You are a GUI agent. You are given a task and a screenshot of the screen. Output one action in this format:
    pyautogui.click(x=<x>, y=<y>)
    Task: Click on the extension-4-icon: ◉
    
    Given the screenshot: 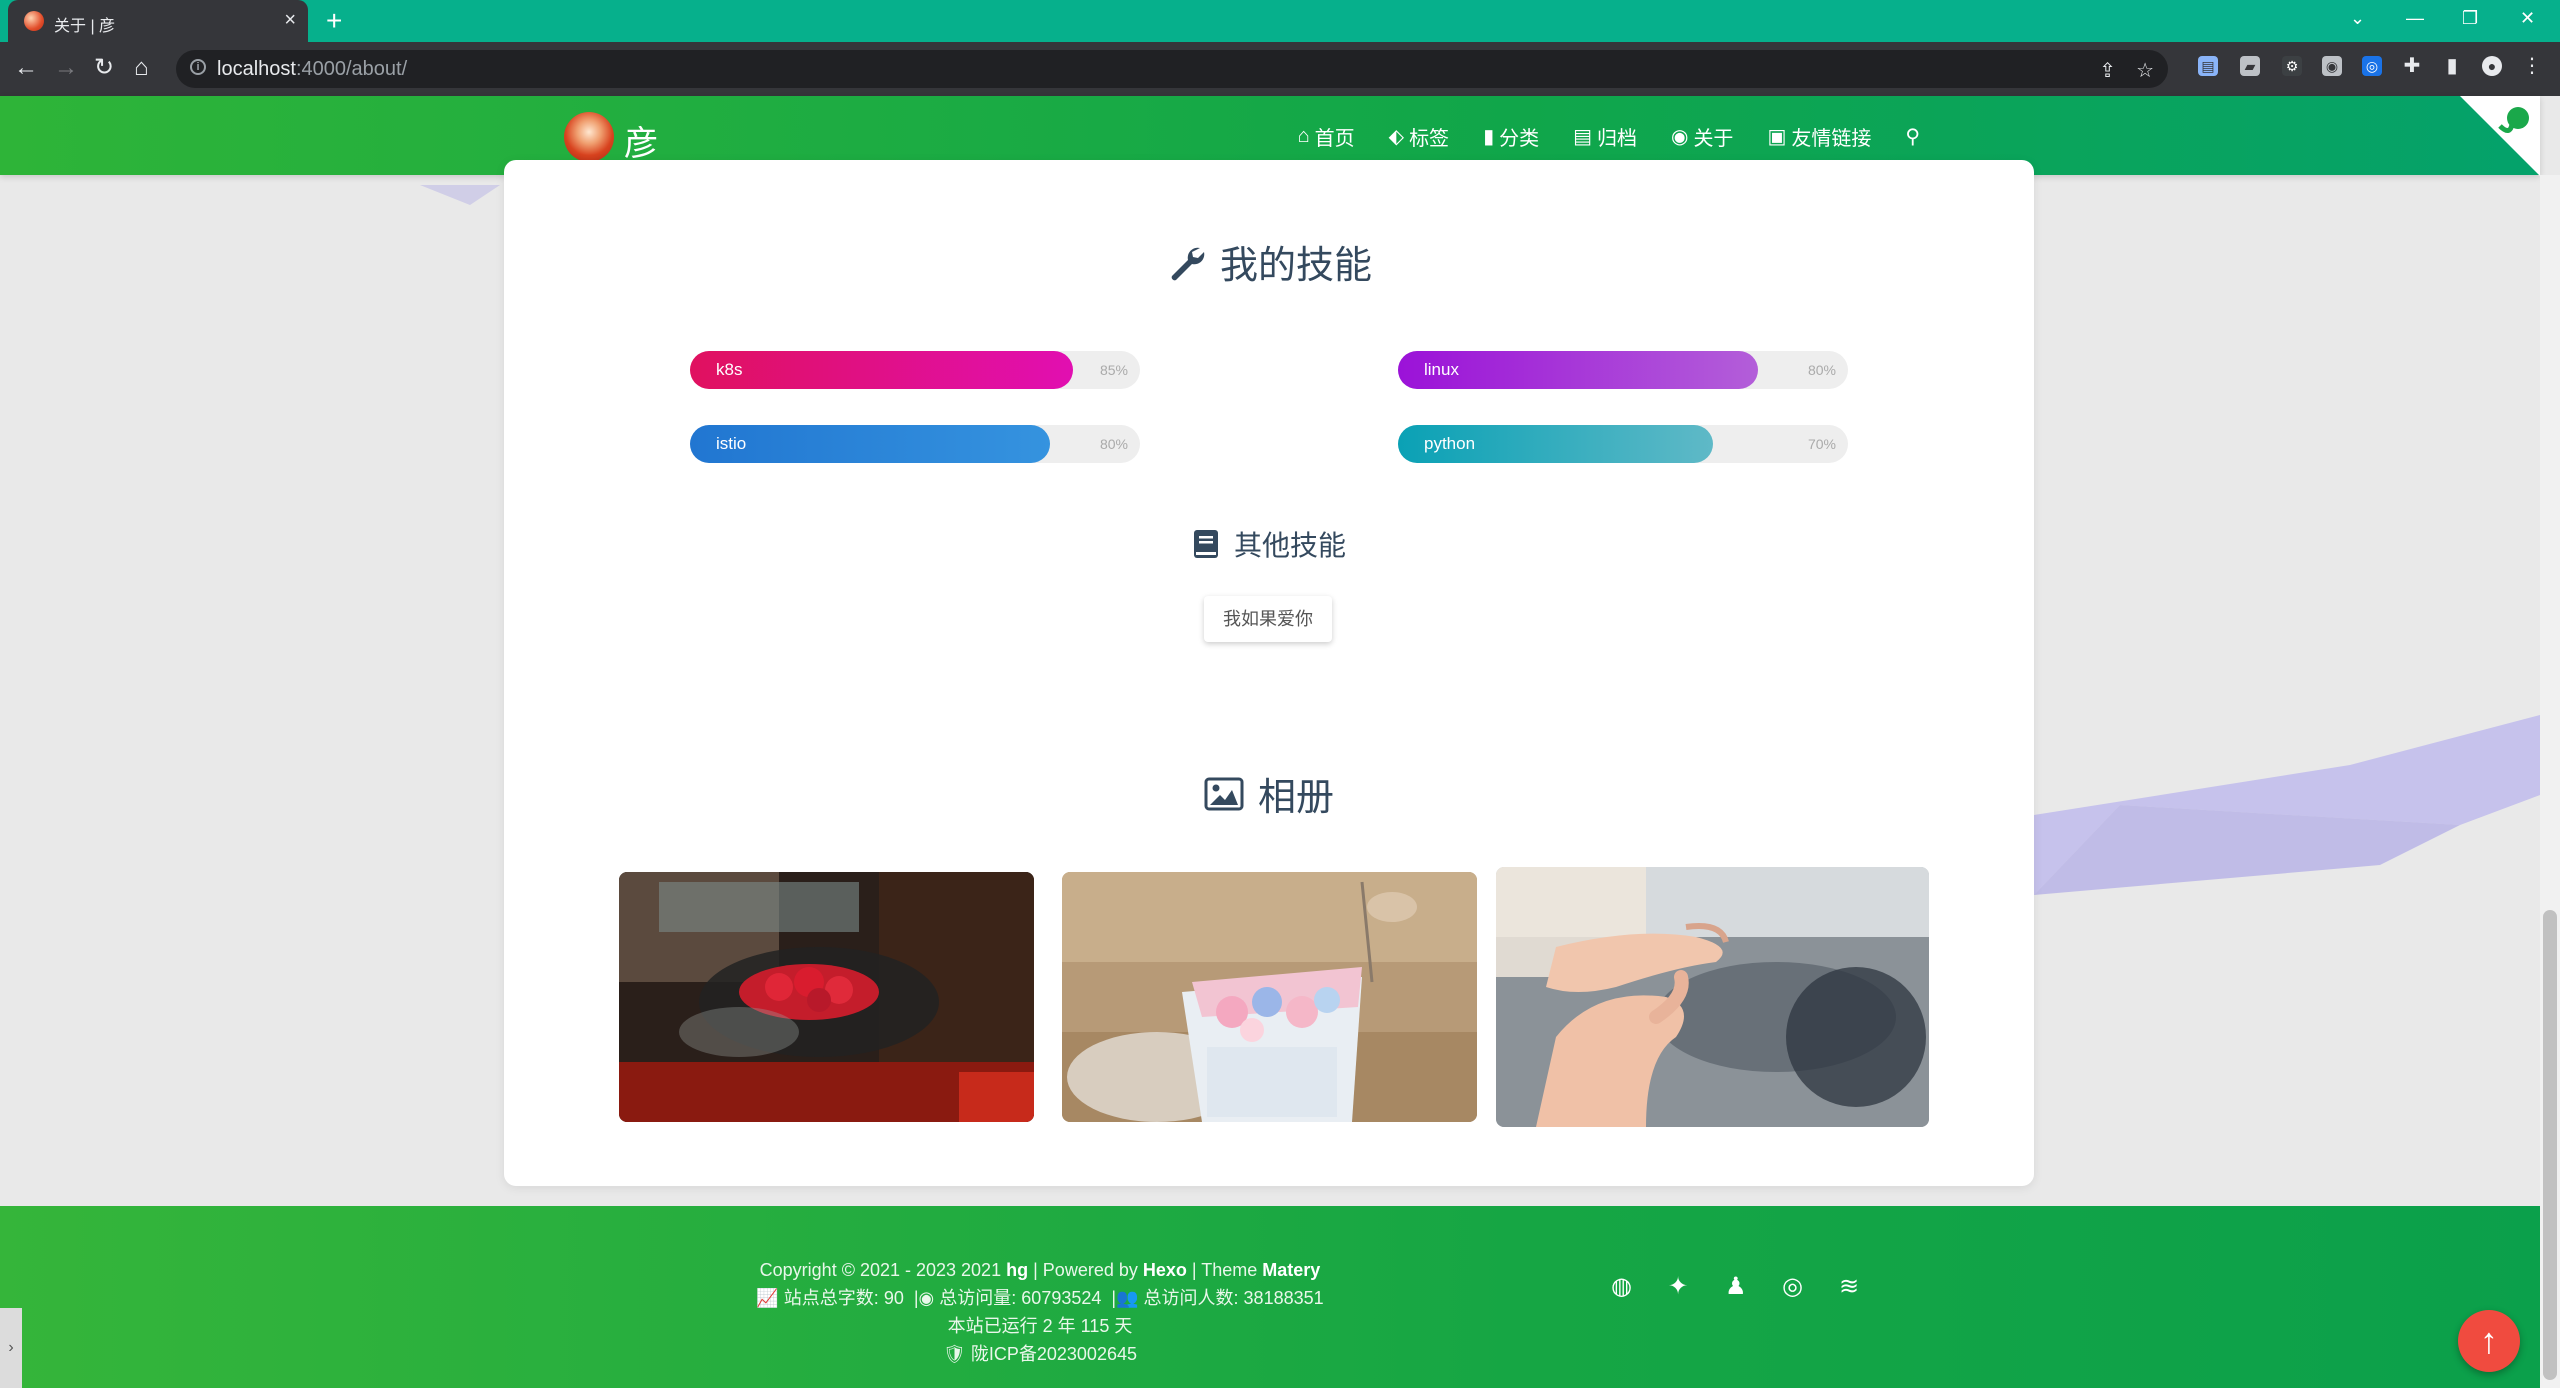 What is the action you would take?
    pyautogui.click(x=2332, y=66)
    